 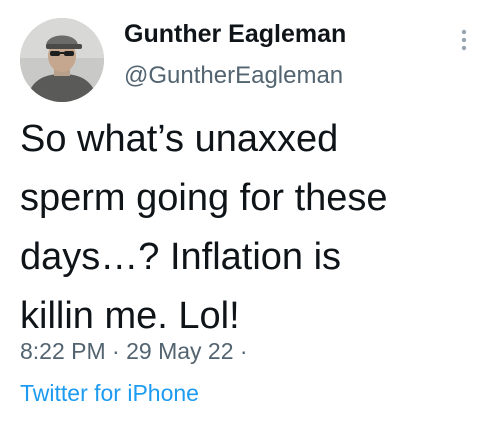 What do you see at coordinates (233, 76) in the screenshot?
I see `user-handle: @GuntherEagleman` at bounding box center [233, 76].